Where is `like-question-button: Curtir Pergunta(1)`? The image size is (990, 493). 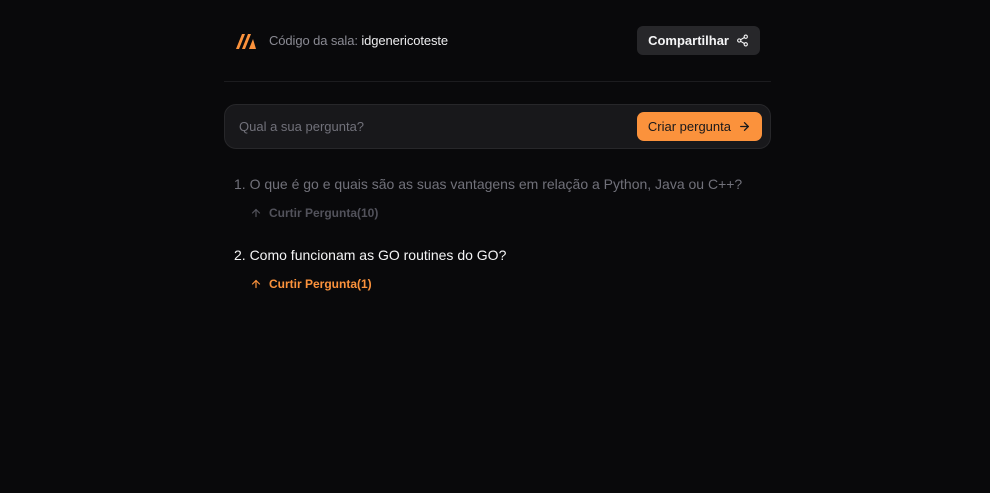
like-question-button: Curtir Pergunta(1) is located at coordinates (311, 284).